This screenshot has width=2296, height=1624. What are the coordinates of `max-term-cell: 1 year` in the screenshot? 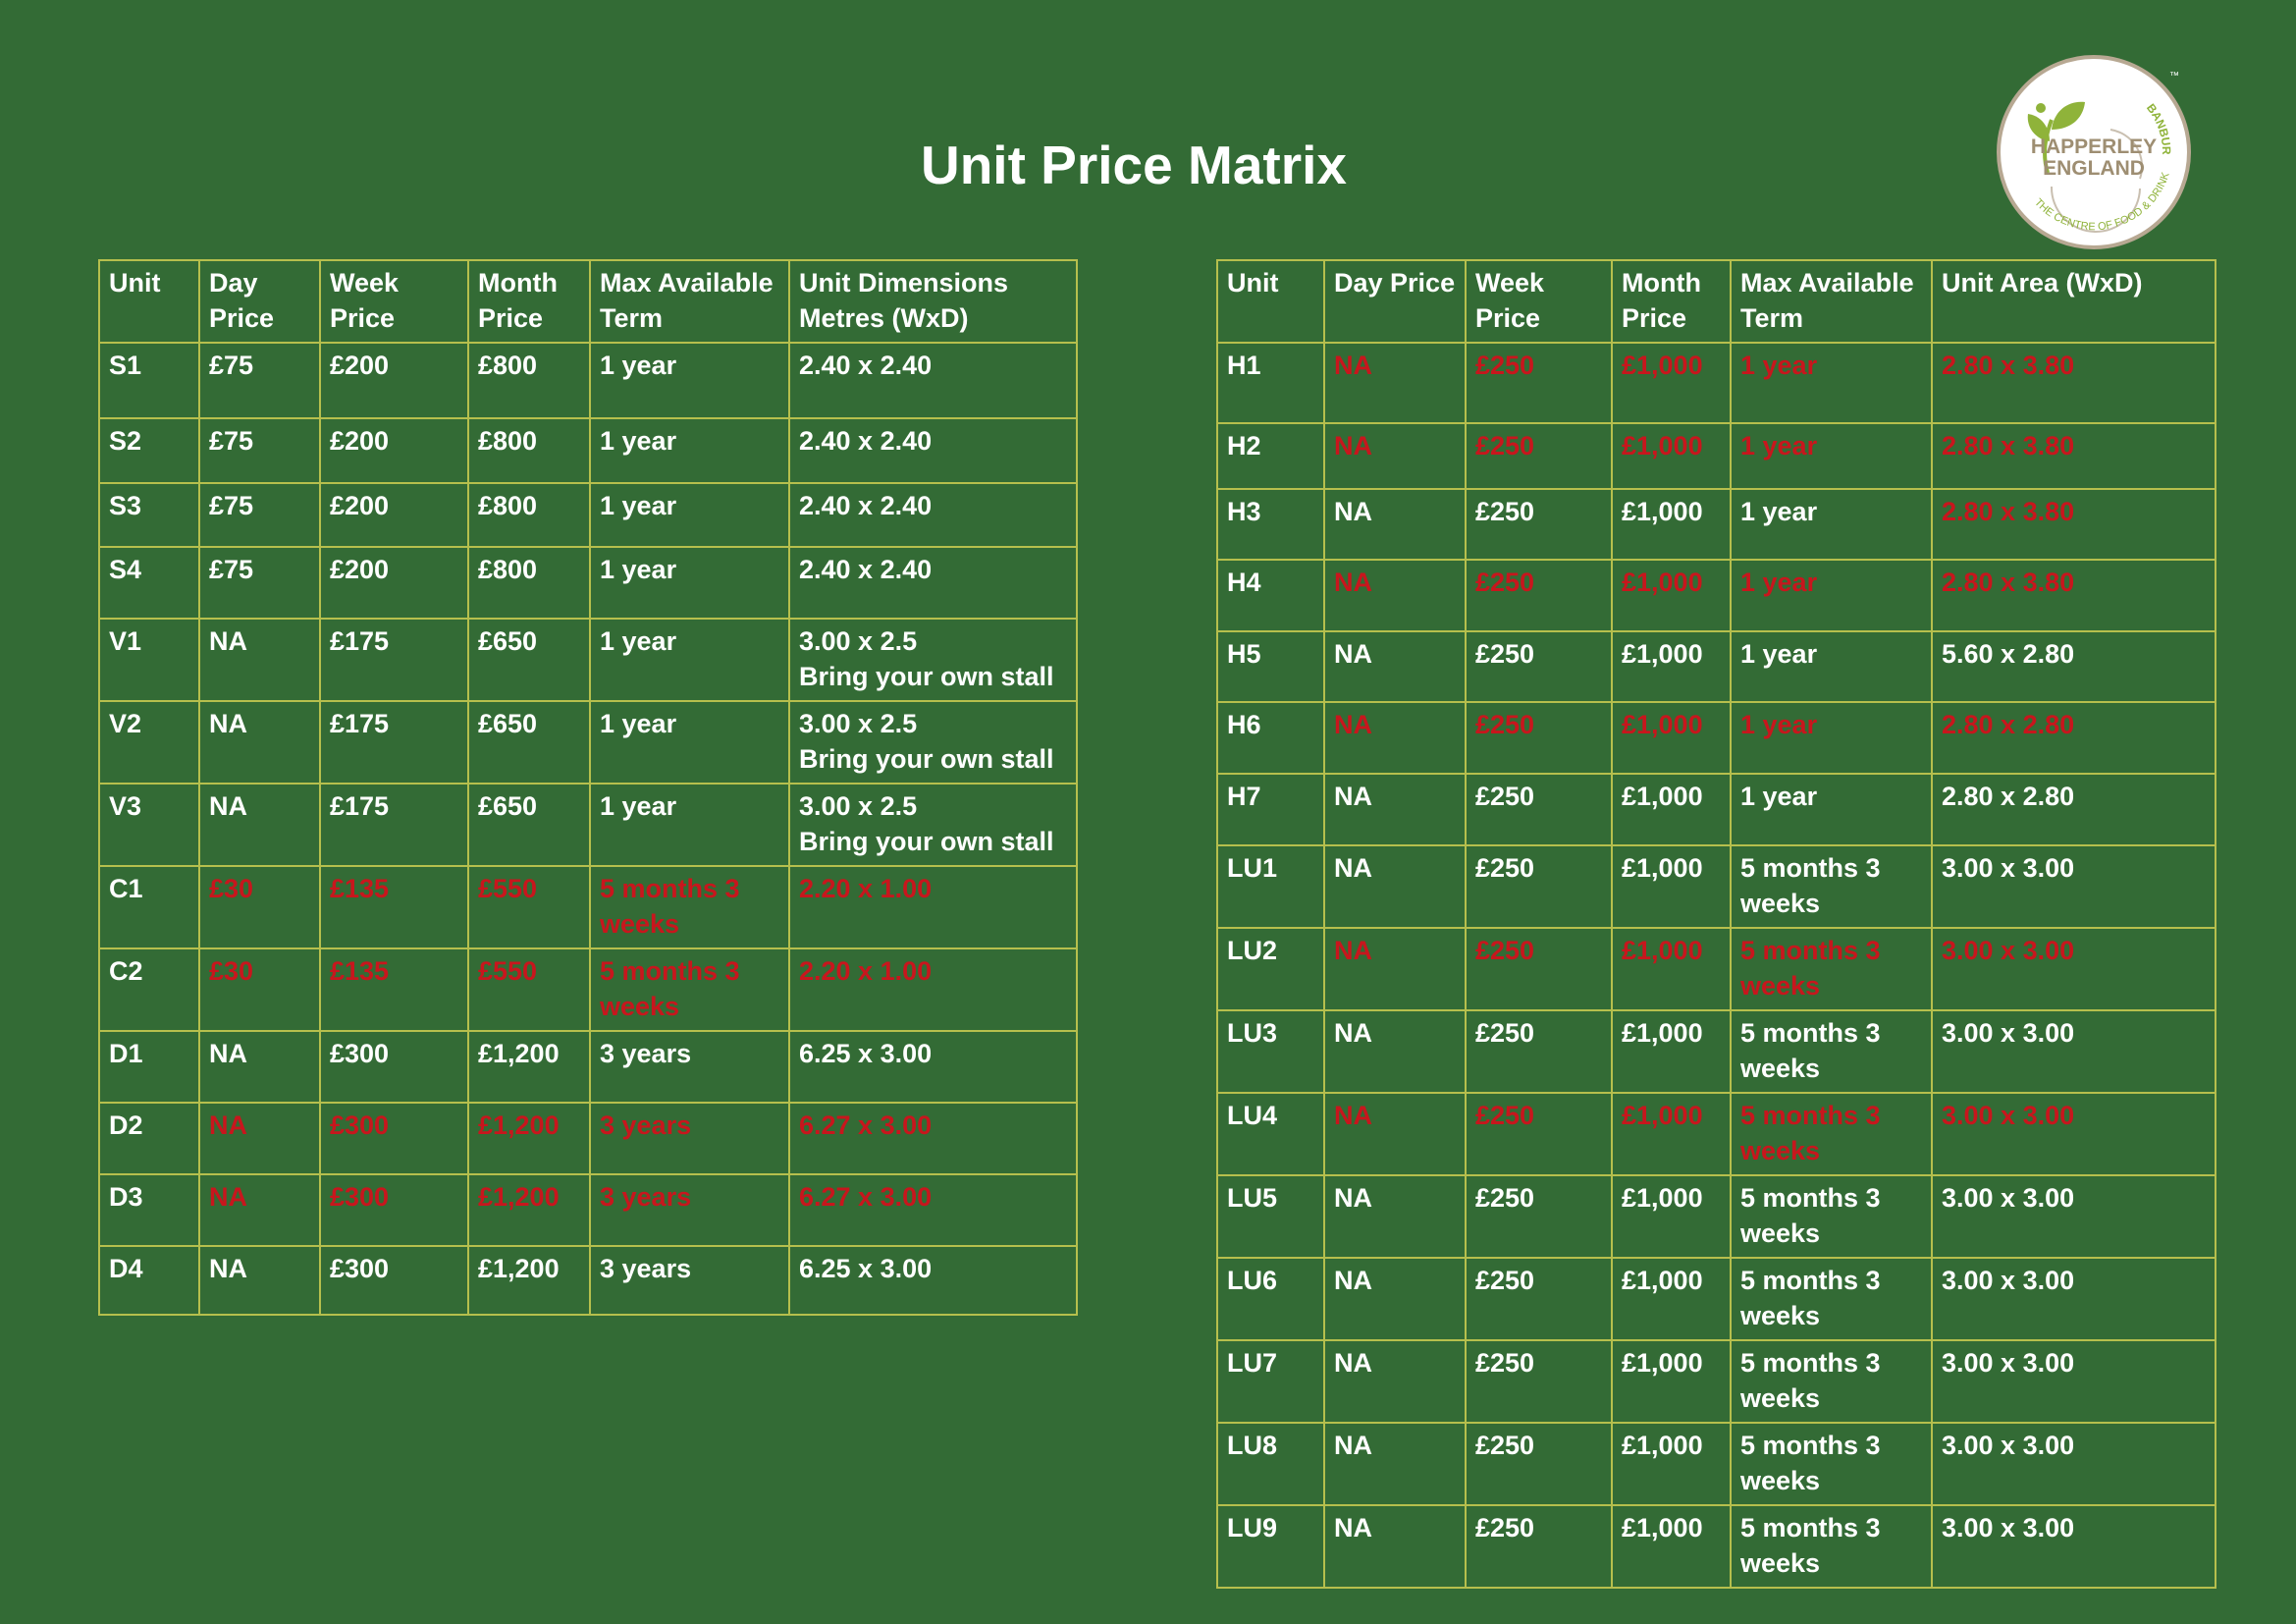 It's located at (1832, 666).